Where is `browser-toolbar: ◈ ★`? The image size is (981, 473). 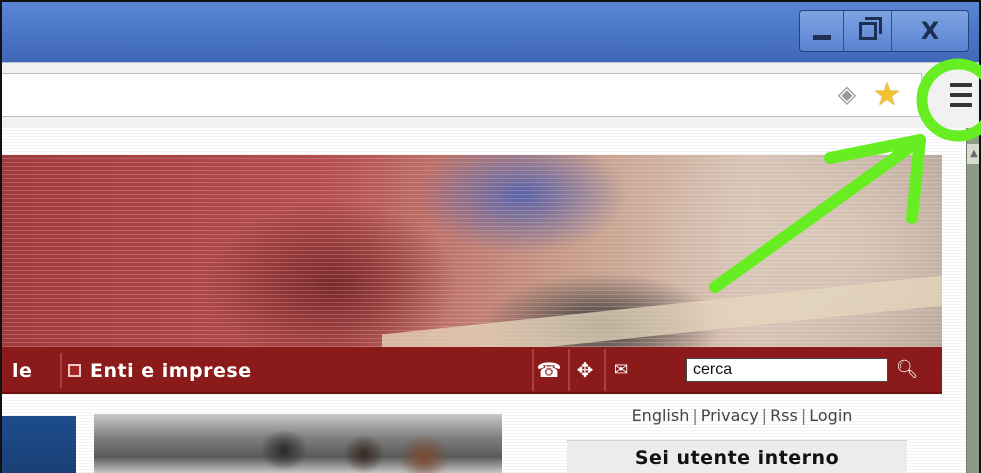 browser-toolbar: ◈ ★ is located at coordinates (490, 95).